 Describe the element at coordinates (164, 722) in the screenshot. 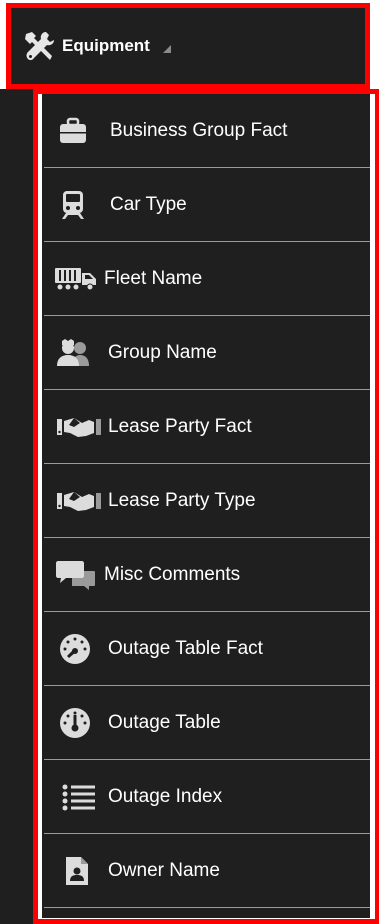

I see `menu-item-label: Outage Table` at that location.